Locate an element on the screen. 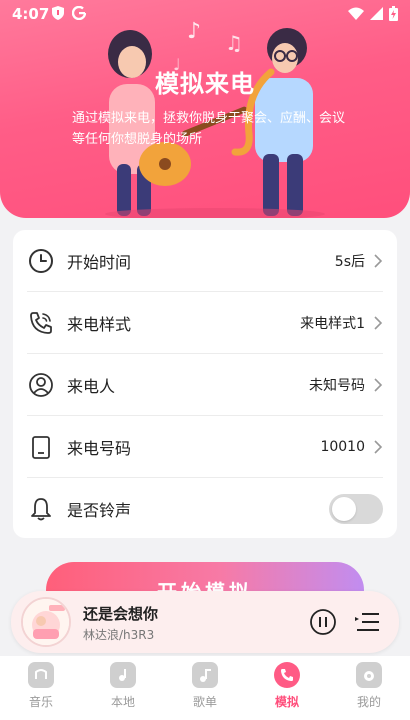  setting-row-caller: 来电人 未知号码 is located at coordinates (205, 385).